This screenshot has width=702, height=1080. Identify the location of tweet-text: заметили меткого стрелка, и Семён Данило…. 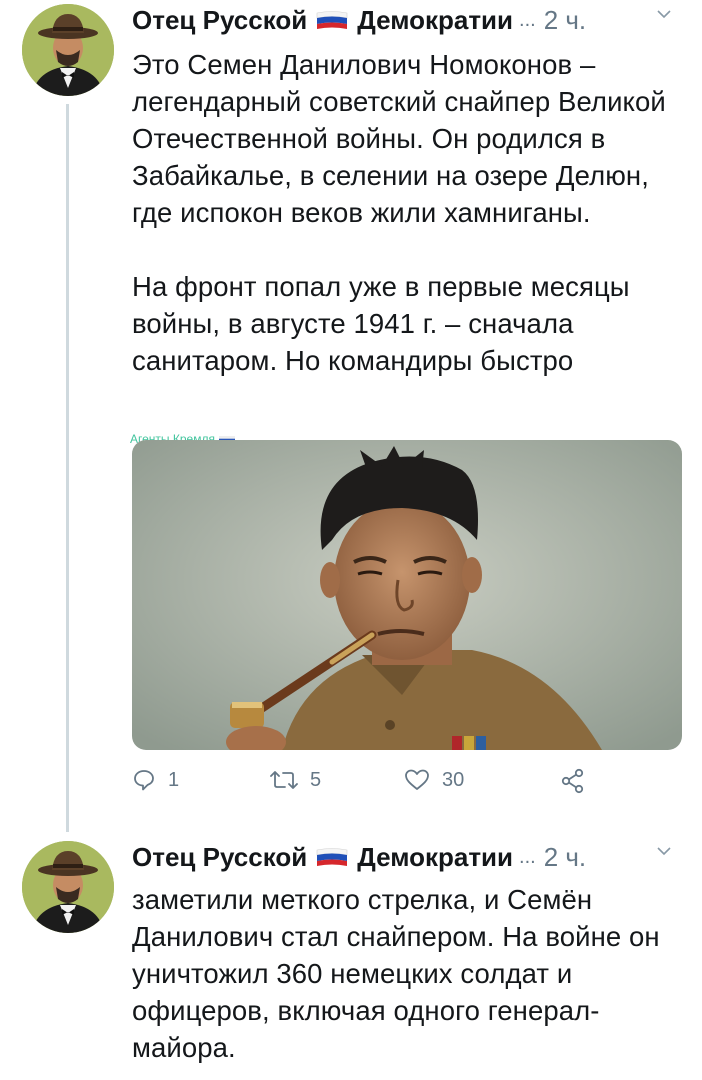
(407, 973).